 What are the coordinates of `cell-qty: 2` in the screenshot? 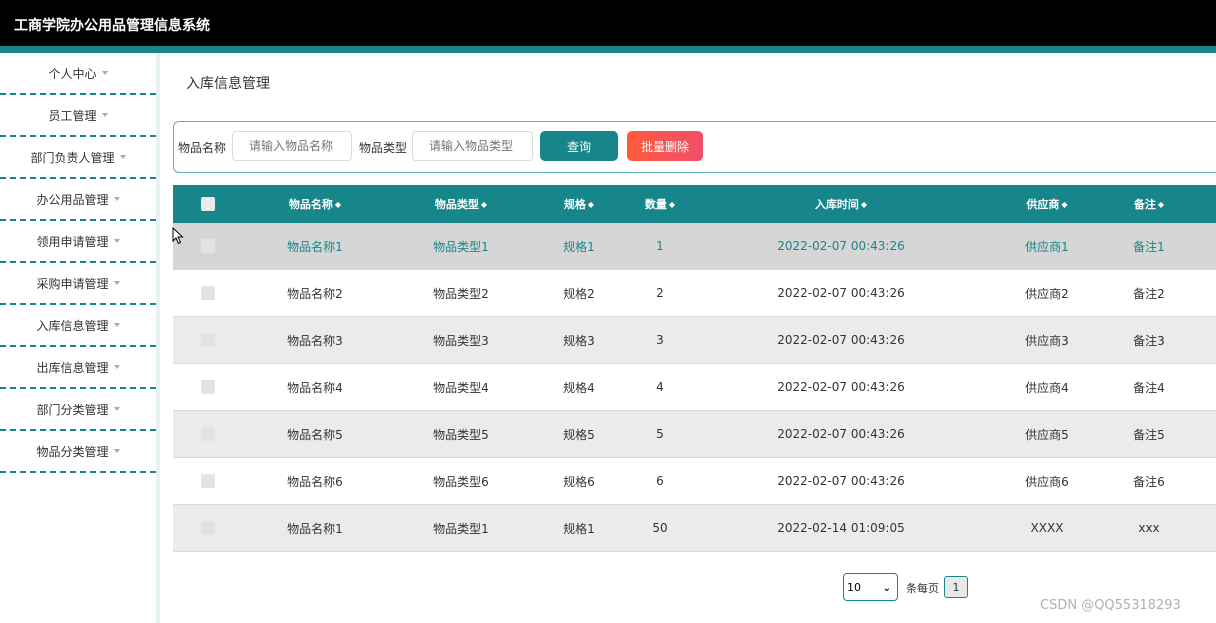 It's located at (660, 293).